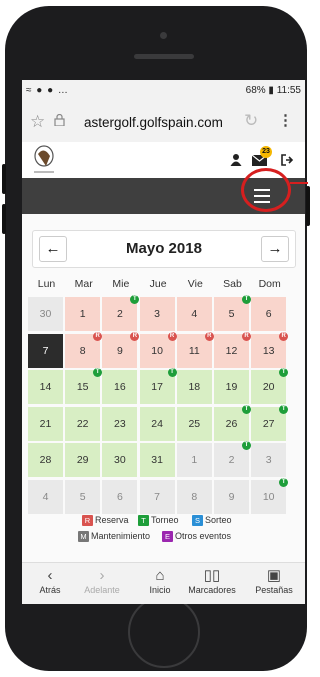  Describe the element at coordinates (83, 284) in the screenshot. I see `weekday-label: Mar` at that location.